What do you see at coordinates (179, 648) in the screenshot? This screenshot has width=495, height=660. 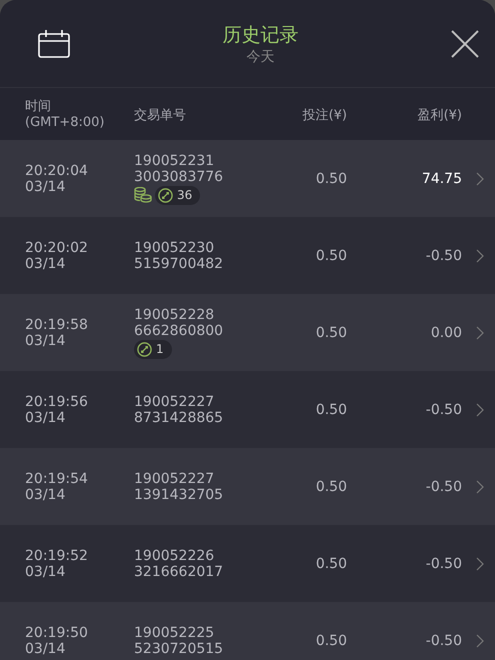 I see `order-number: 5230720515` at bounding box center [179, 648].